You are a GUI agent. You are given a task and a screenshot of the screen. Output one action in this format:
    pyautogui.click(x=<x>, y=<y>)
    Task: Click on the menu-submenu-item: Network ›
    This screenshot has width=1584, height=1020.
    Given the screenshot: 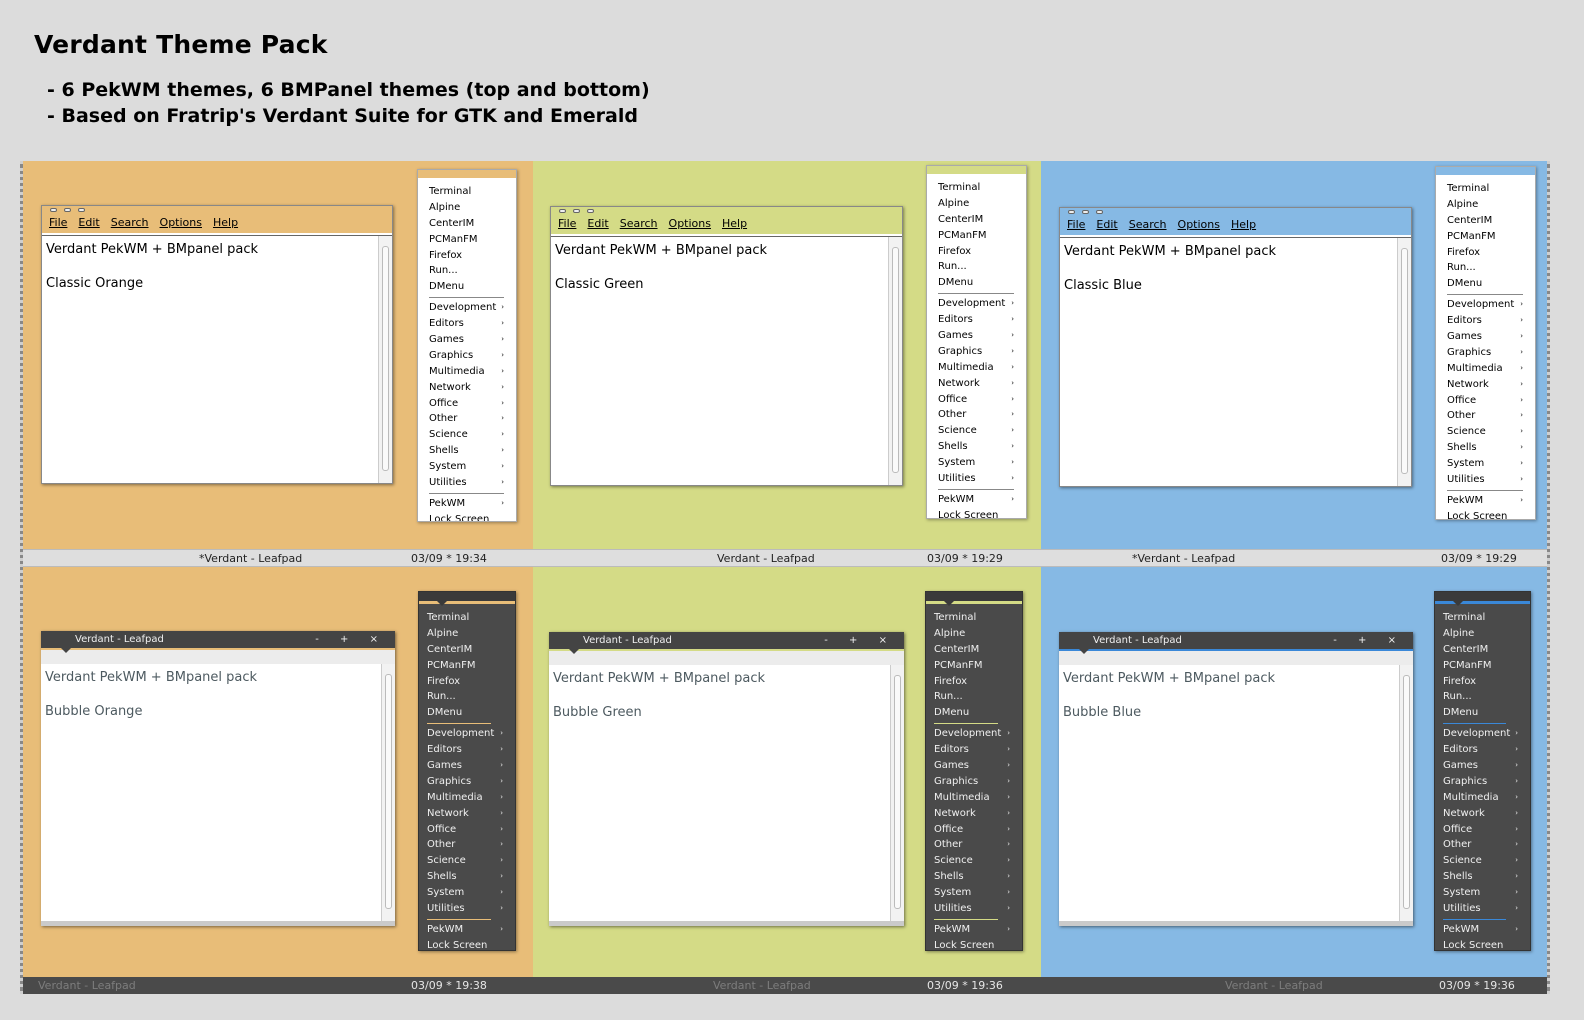 What is the action you would take?
    pyautogui.click(x=467, y=388)
    